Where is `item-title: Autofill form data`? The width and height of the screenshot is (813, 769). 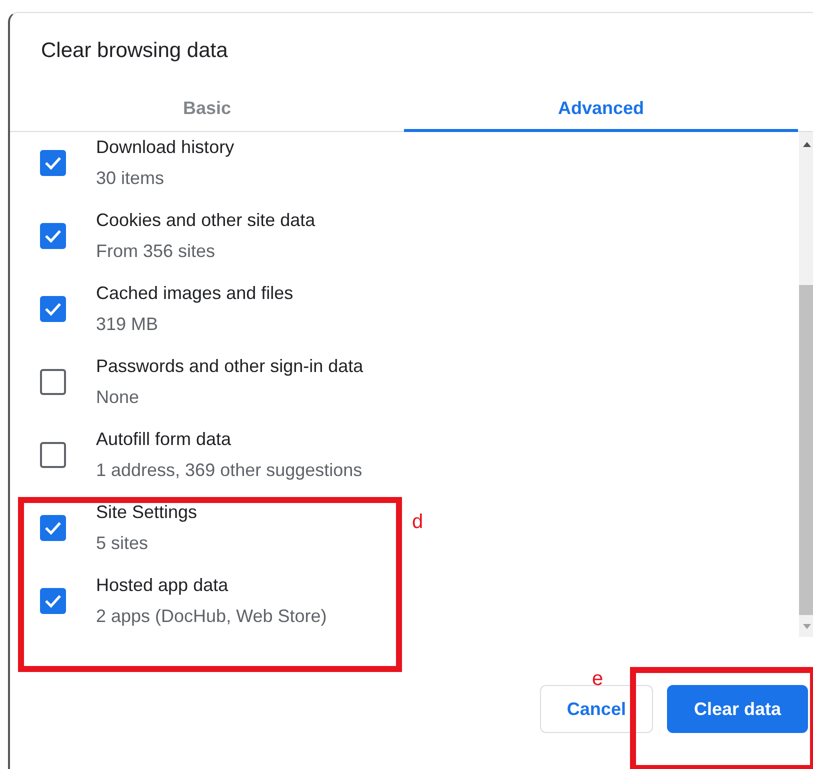
item-title: Autofill form data is located at coordinates (164, 439).